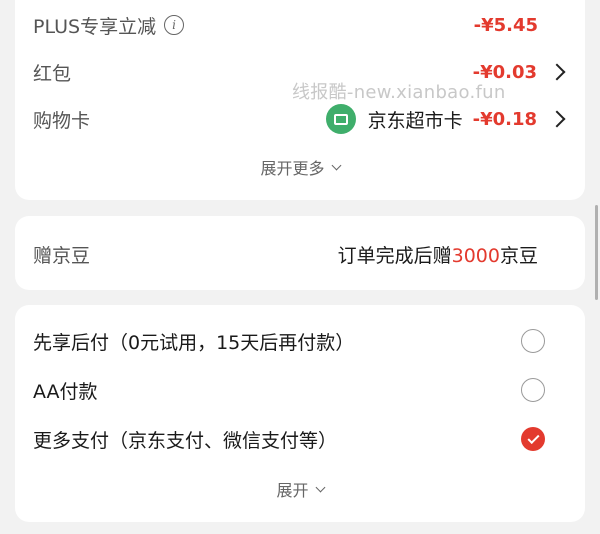 The width and height of the screenshot is (600, 534). Describe the element at coordinates (52, 73) in the screenshot. I see `red-packet-label: 红包` at that location.